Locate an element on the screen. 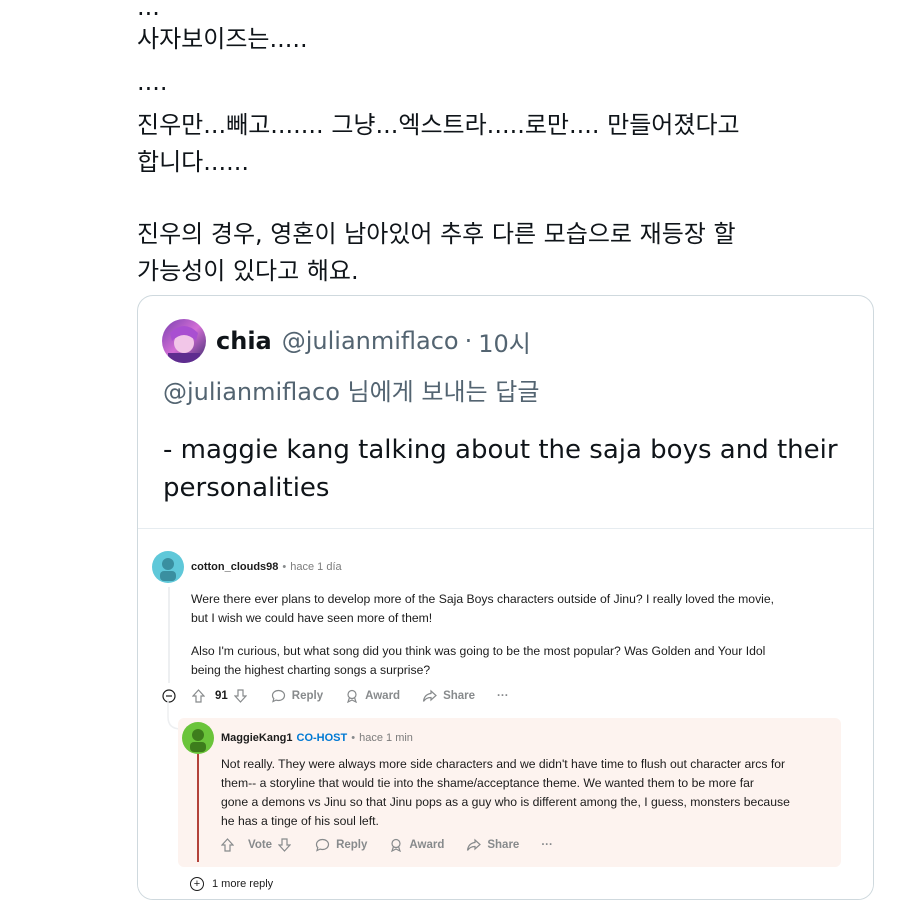 Image resolution: width=900 pixels, height=900 pixels. comment-meta: cotton_clouds98 • hace 1 día is located at coordinates (266, 567).